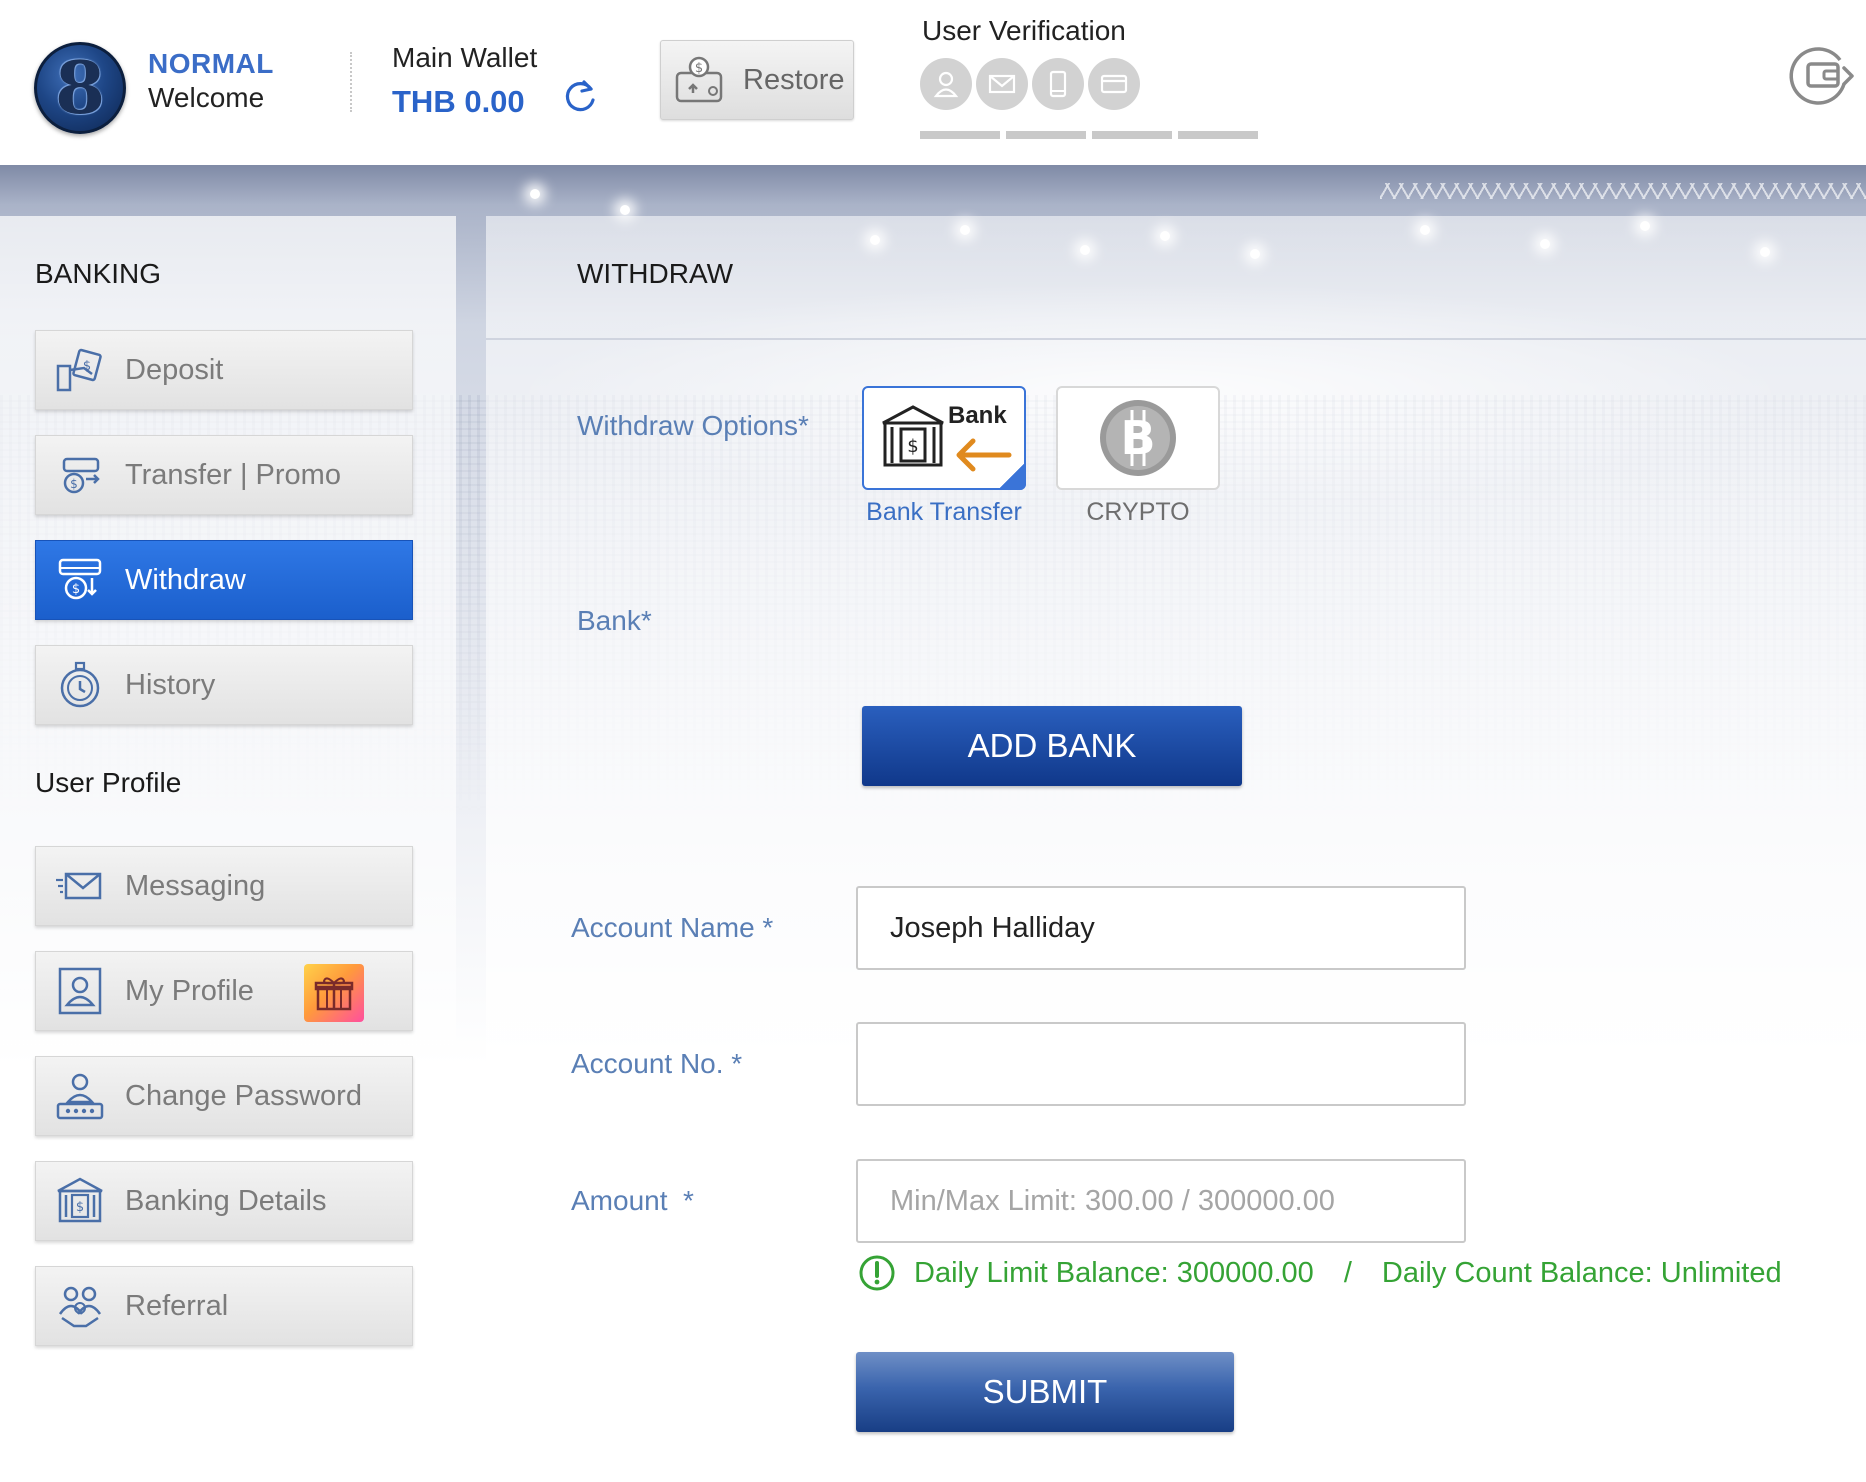 Image resolution: width=1866 pixels, height=1482 pixels. What do you see at coordinates (1114, 84) in the screenshot?
I see `card-icon` at bounding box center [1114, 84].